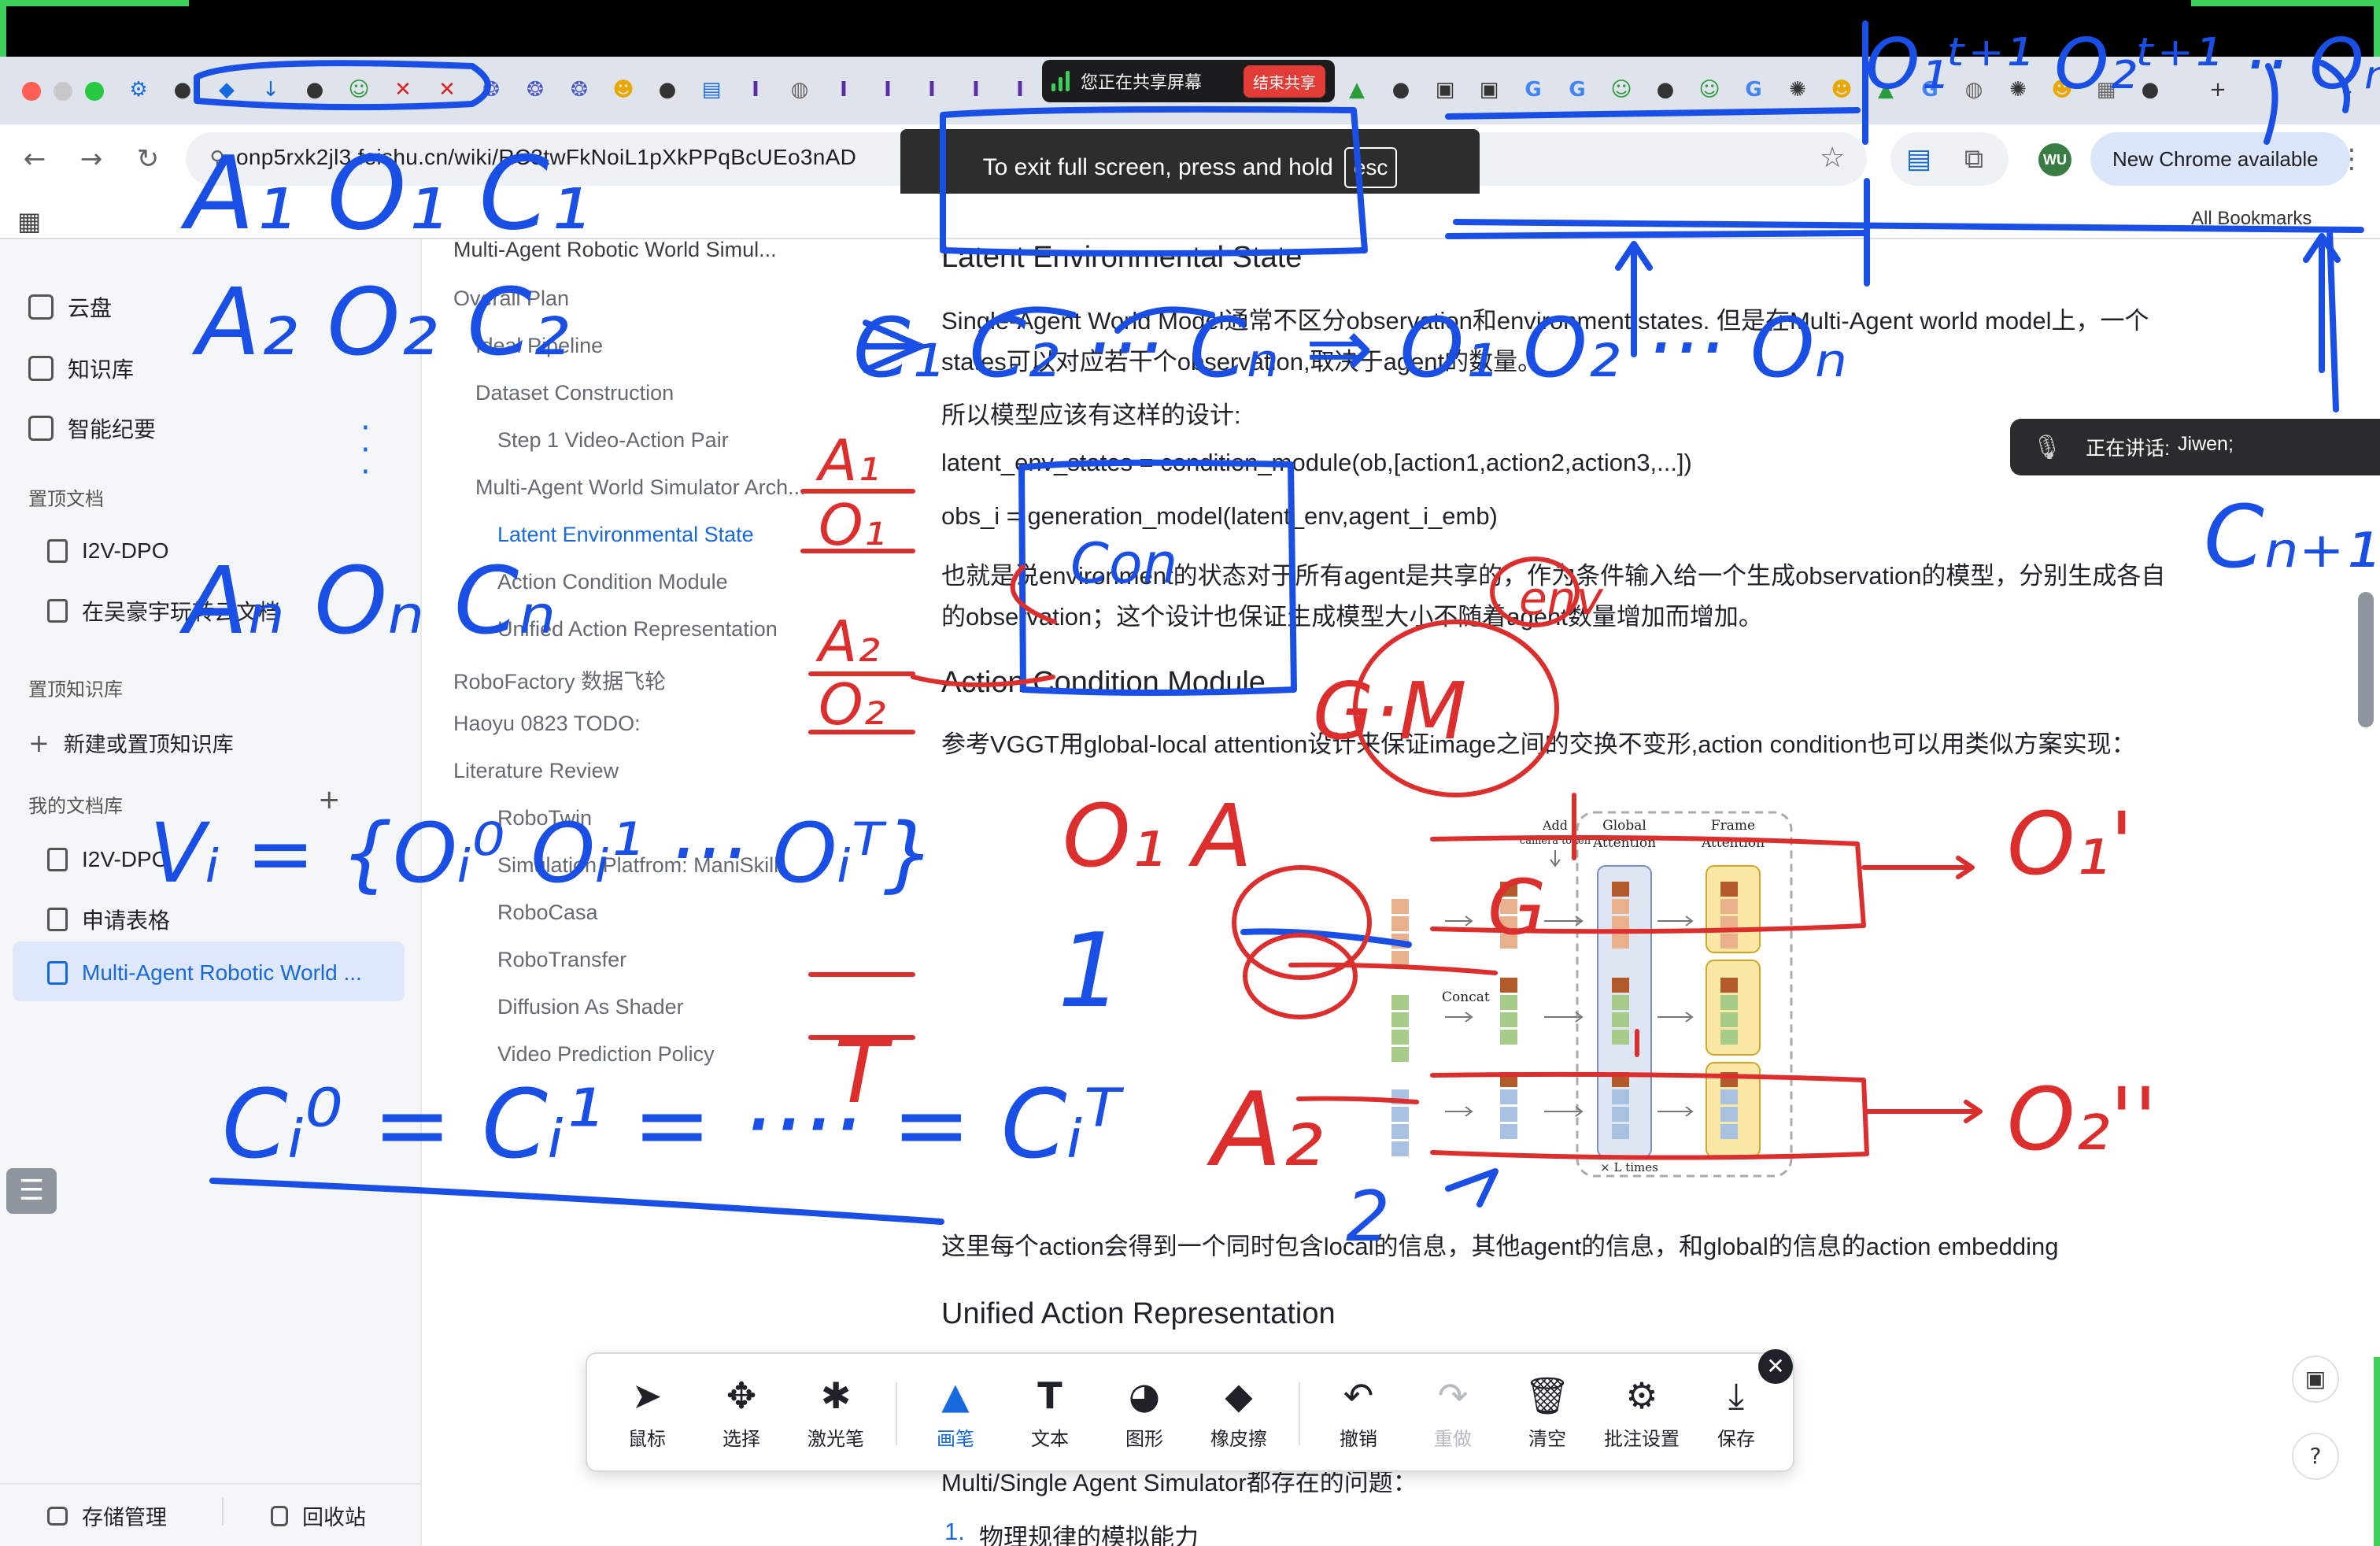  What do you see at coordinates (2315, 1380) in the screenshot?
I see `doc-side-panel-icon: ▣` at bounding box center [2315, 1380].